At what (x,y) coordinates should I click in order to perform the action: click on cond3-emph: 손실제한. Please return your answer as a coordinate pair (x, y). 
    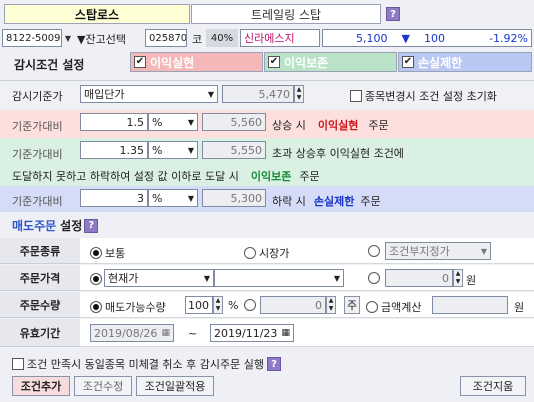
    Looking at the image, I should click on (334, 201).